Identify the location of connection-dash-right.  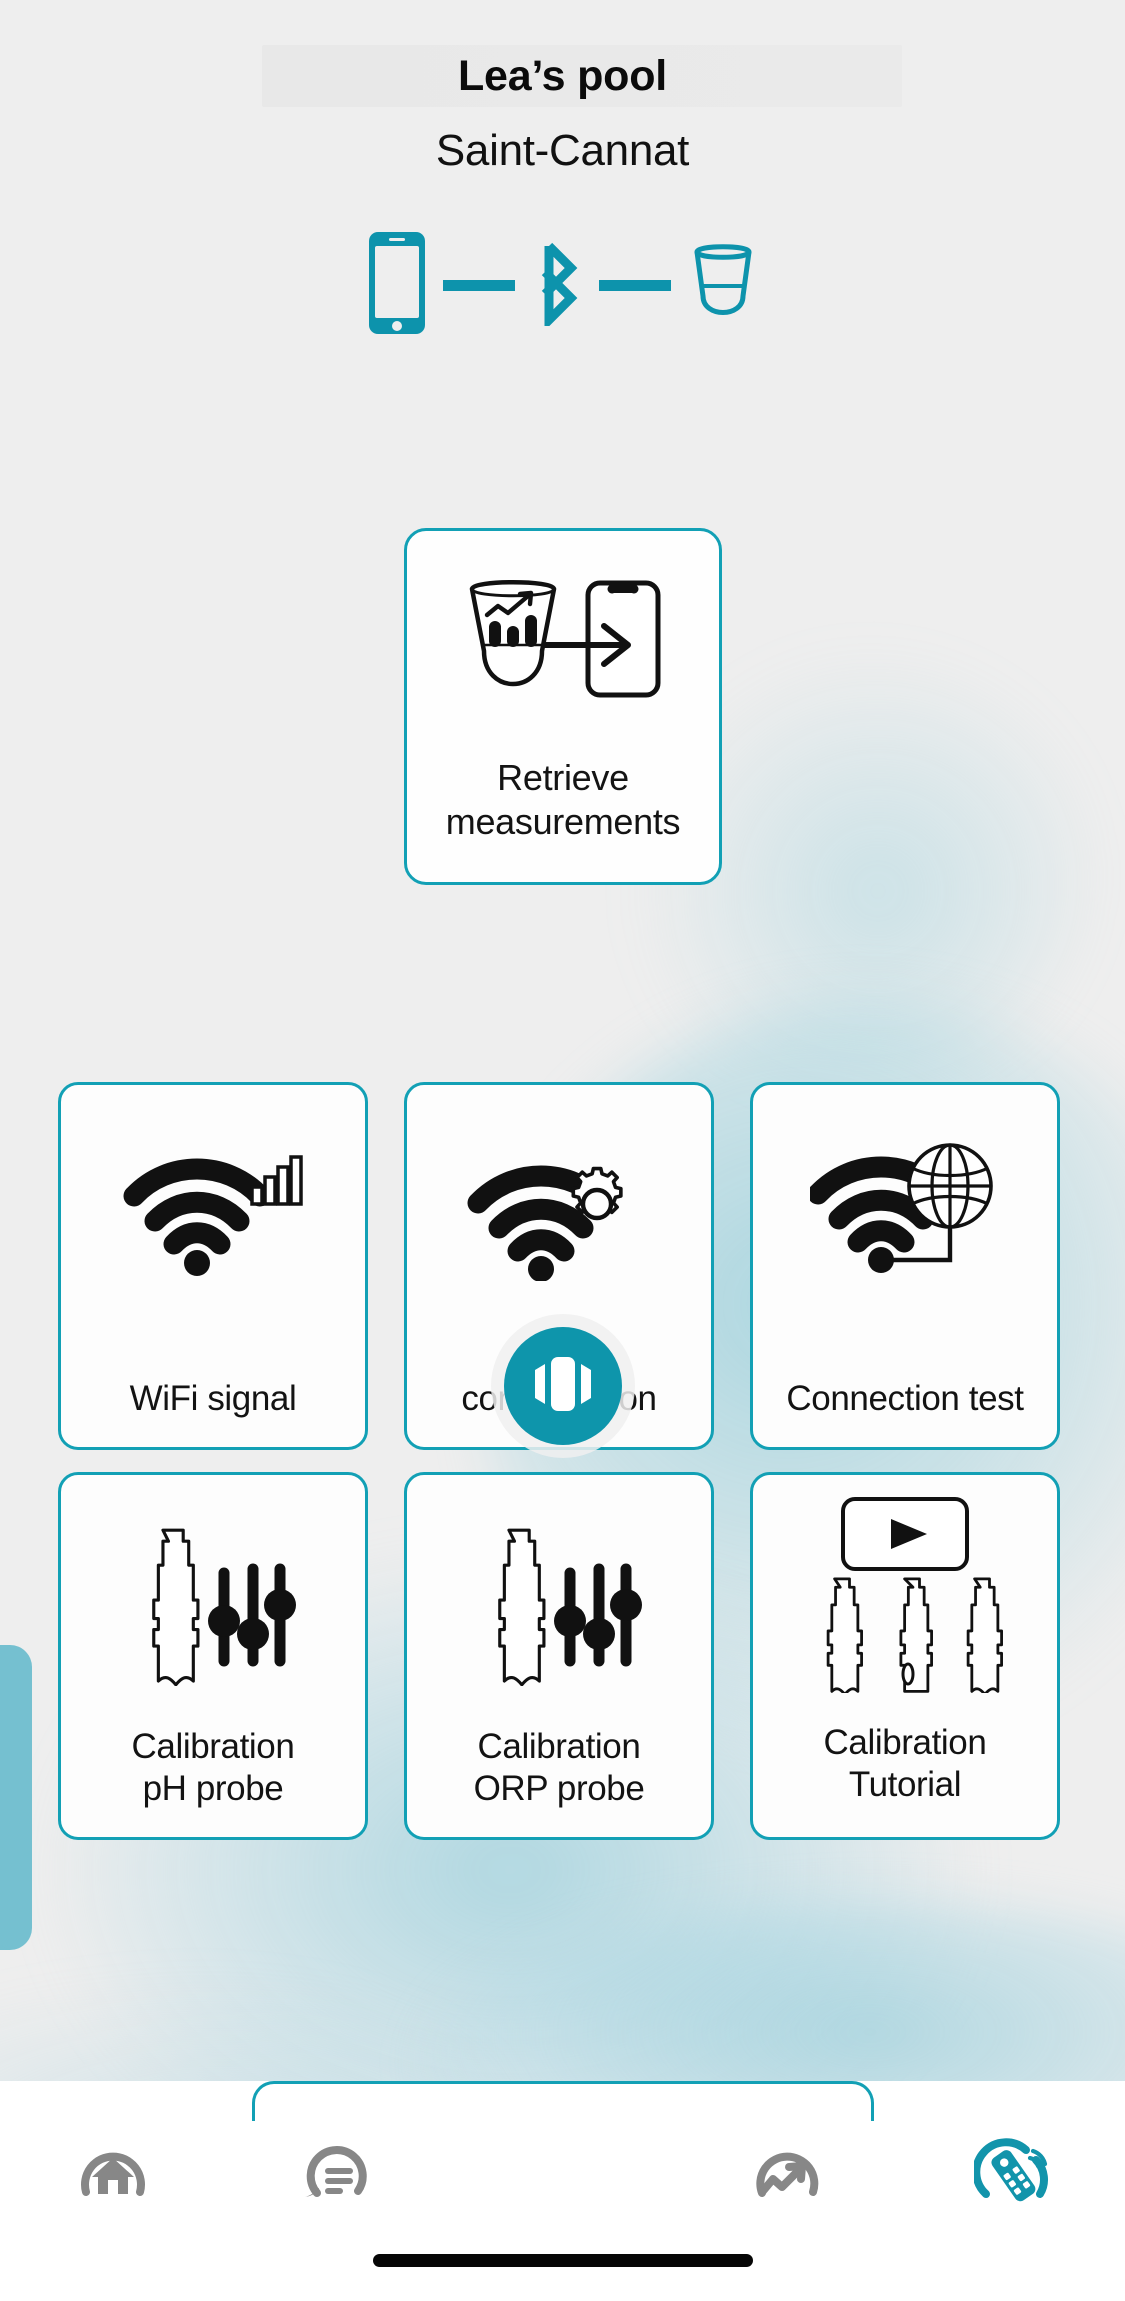
(634, 285).